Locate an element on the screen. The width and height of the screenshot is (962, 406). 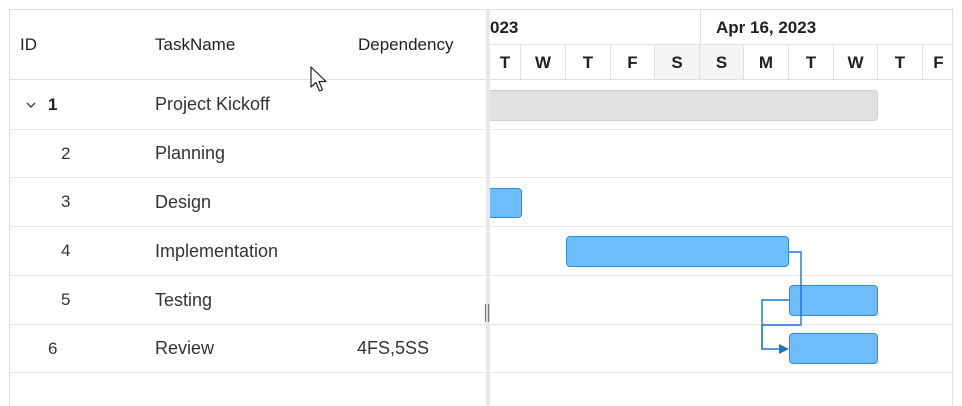
table-row: 5 Testing is located at coordinates (248, 300).